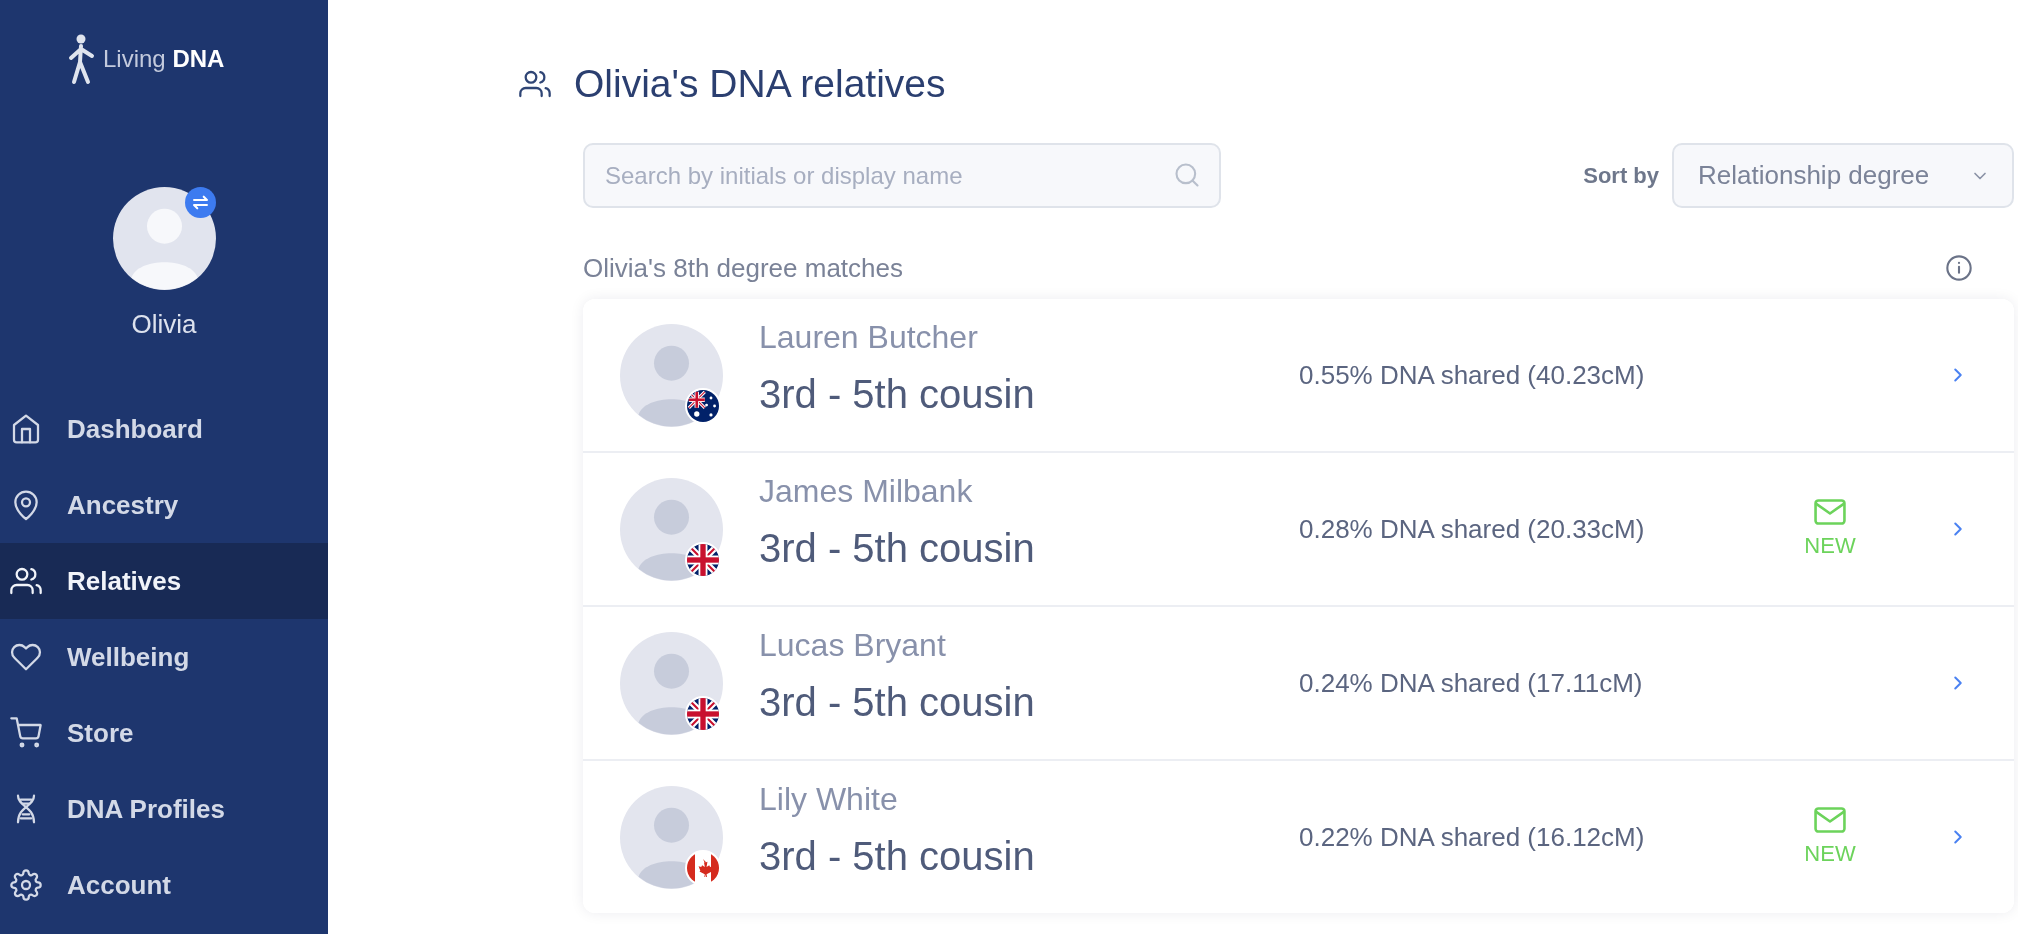 Image resolution: width=2018 pixels, height=934 pixels. I want to click on match-row: James Milbank 3rd - 5th cousin 0.28% DNA shared (20.33cM) NEW, so click(1298, 530).